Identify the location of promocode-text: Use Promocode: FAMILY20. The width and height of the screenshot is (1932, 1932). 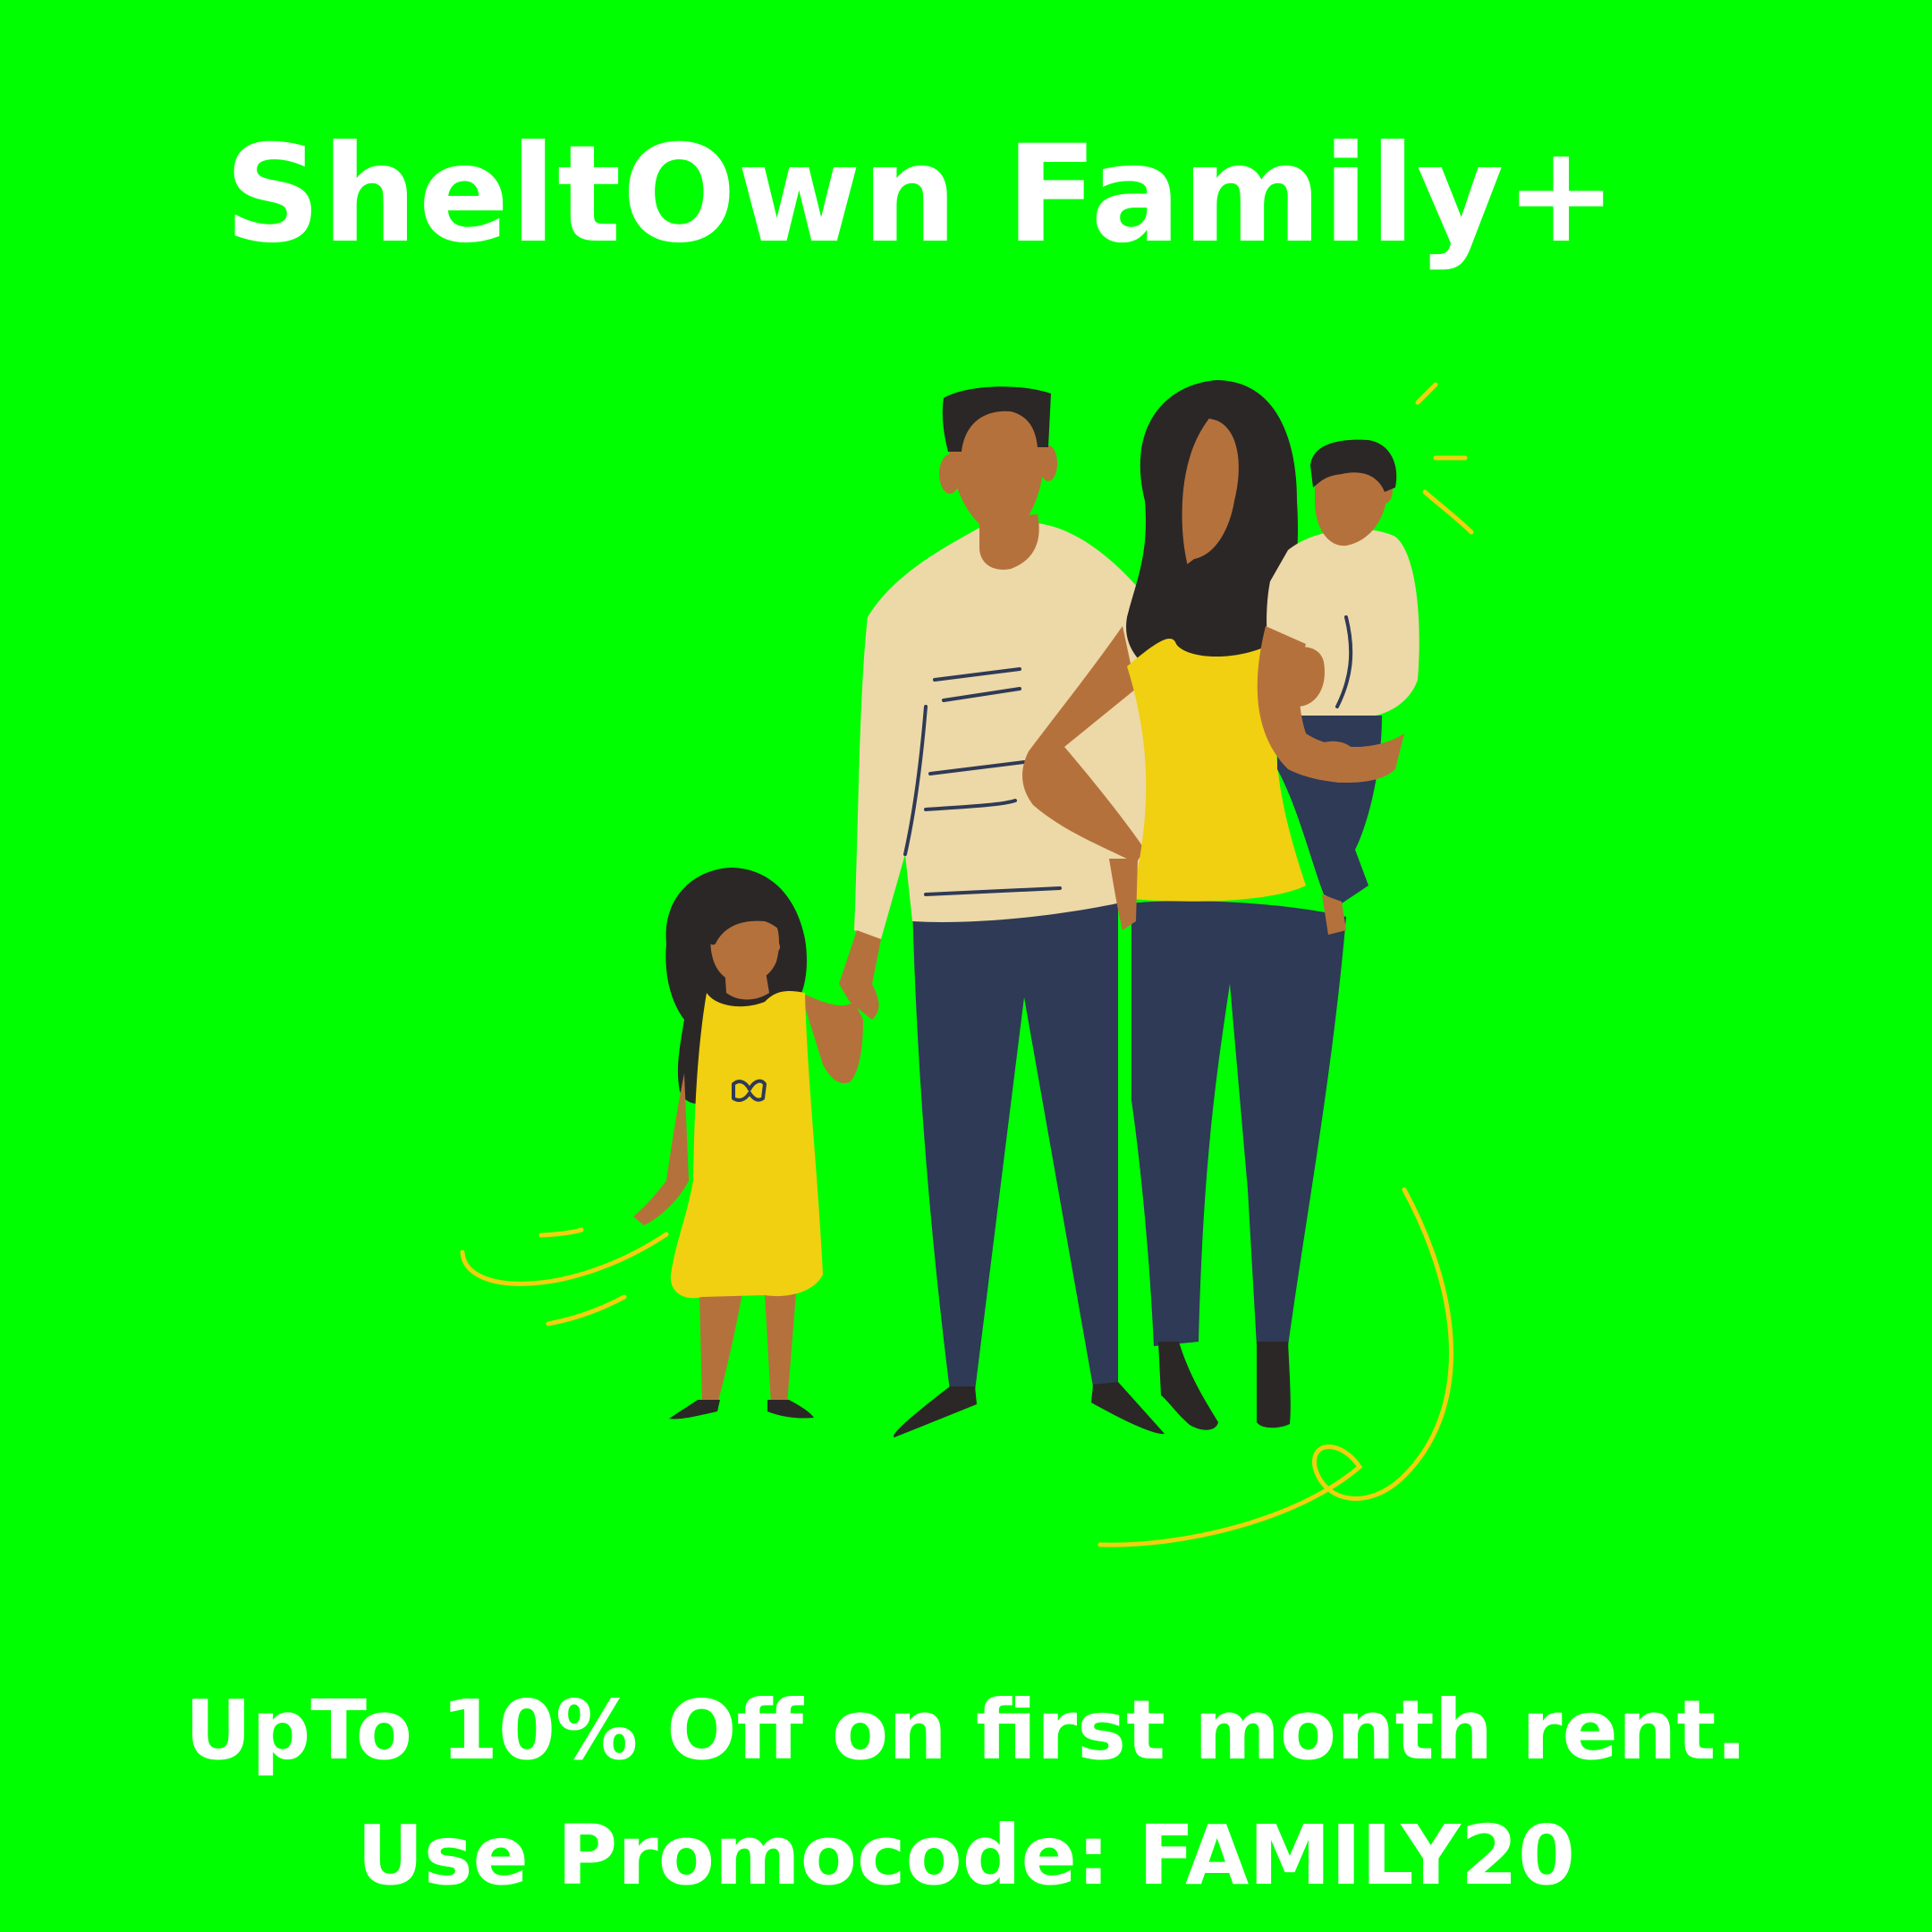
(966, 1855).